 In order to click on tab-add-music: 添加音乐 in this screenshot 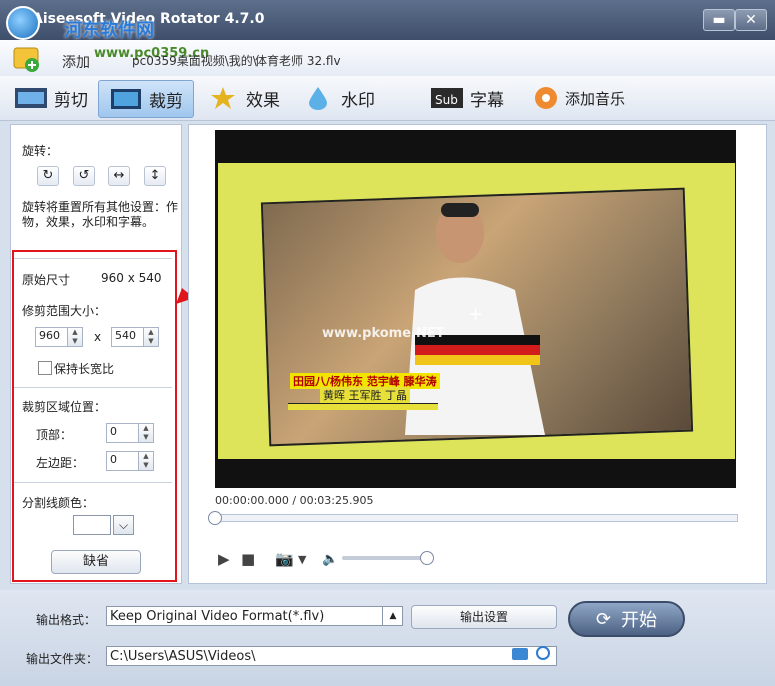, I will do `click(579, 98)`.